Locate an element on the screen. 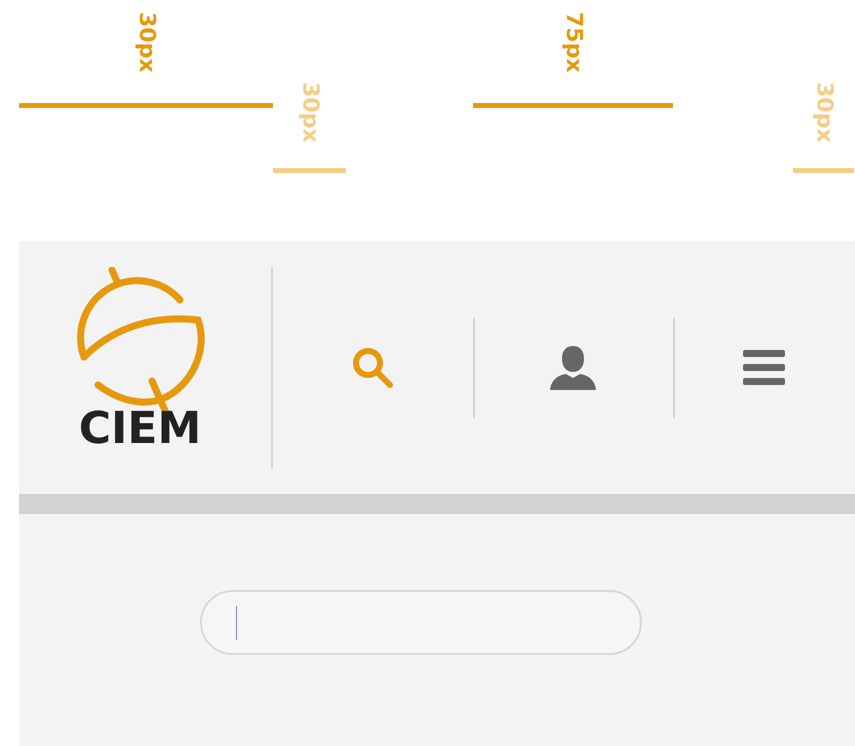 Image resolution: width=855 pixels, height=746 pixels. user-icon is located at coordinates (573, 368).